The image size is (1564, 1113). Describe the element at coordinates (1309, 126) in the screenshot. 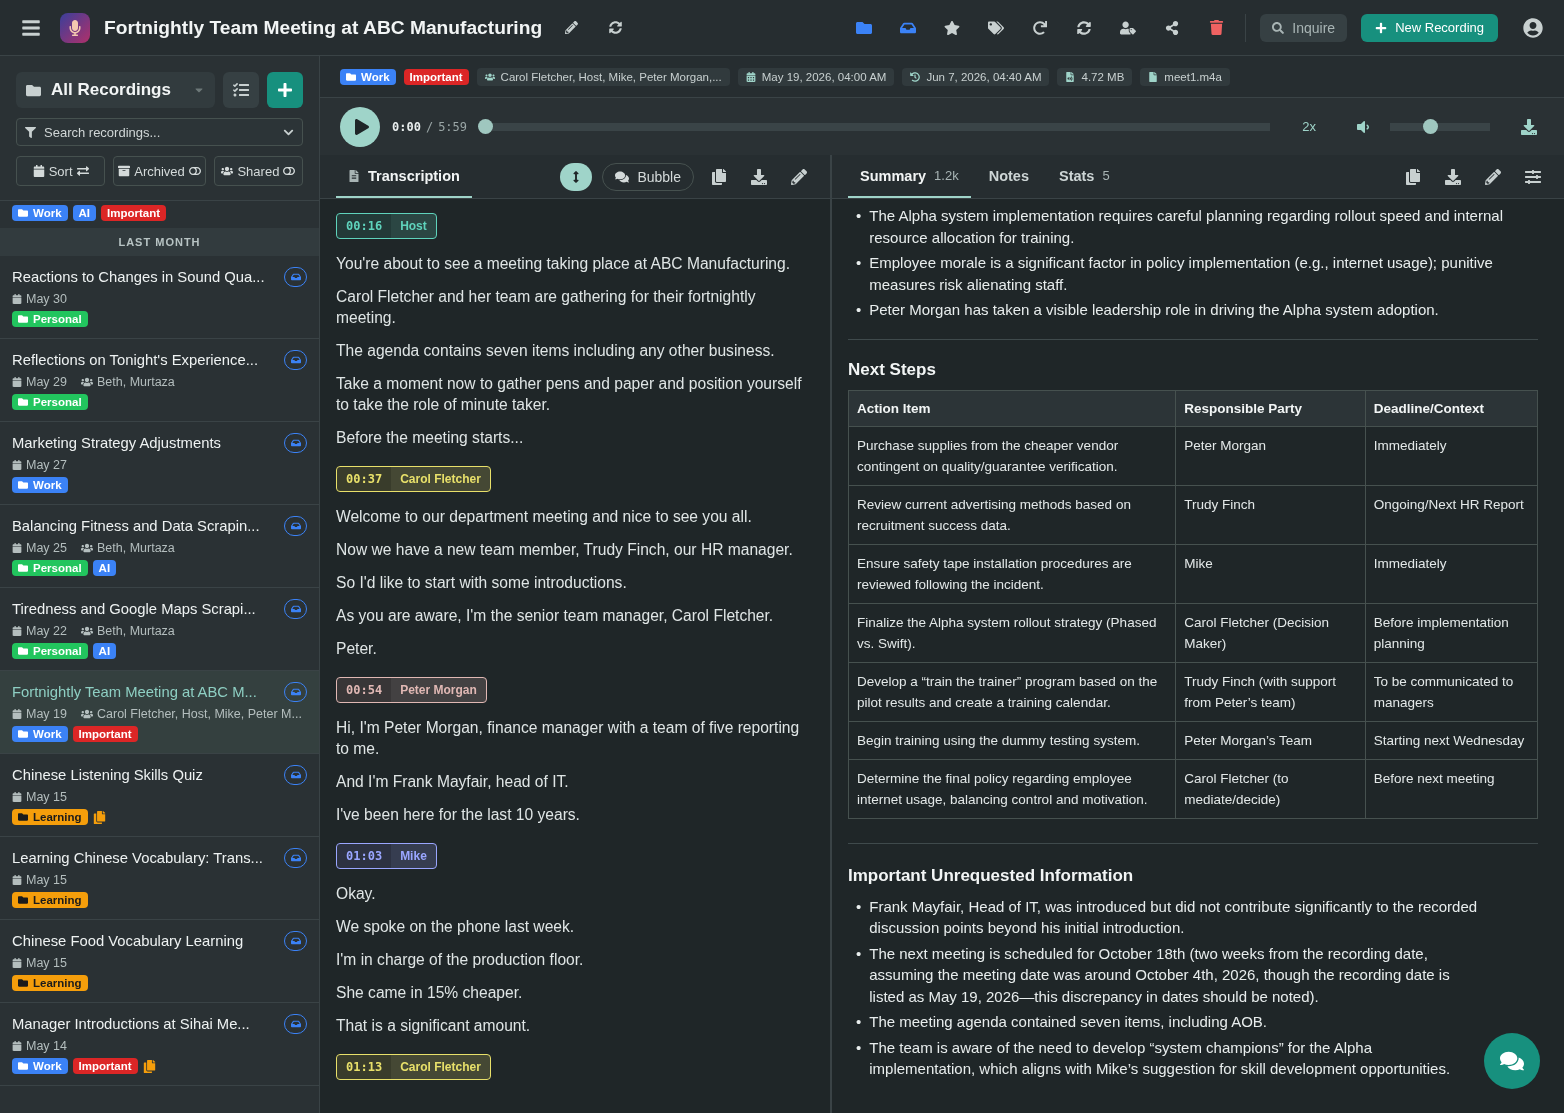

I see `speed-button: 2x` at that location.